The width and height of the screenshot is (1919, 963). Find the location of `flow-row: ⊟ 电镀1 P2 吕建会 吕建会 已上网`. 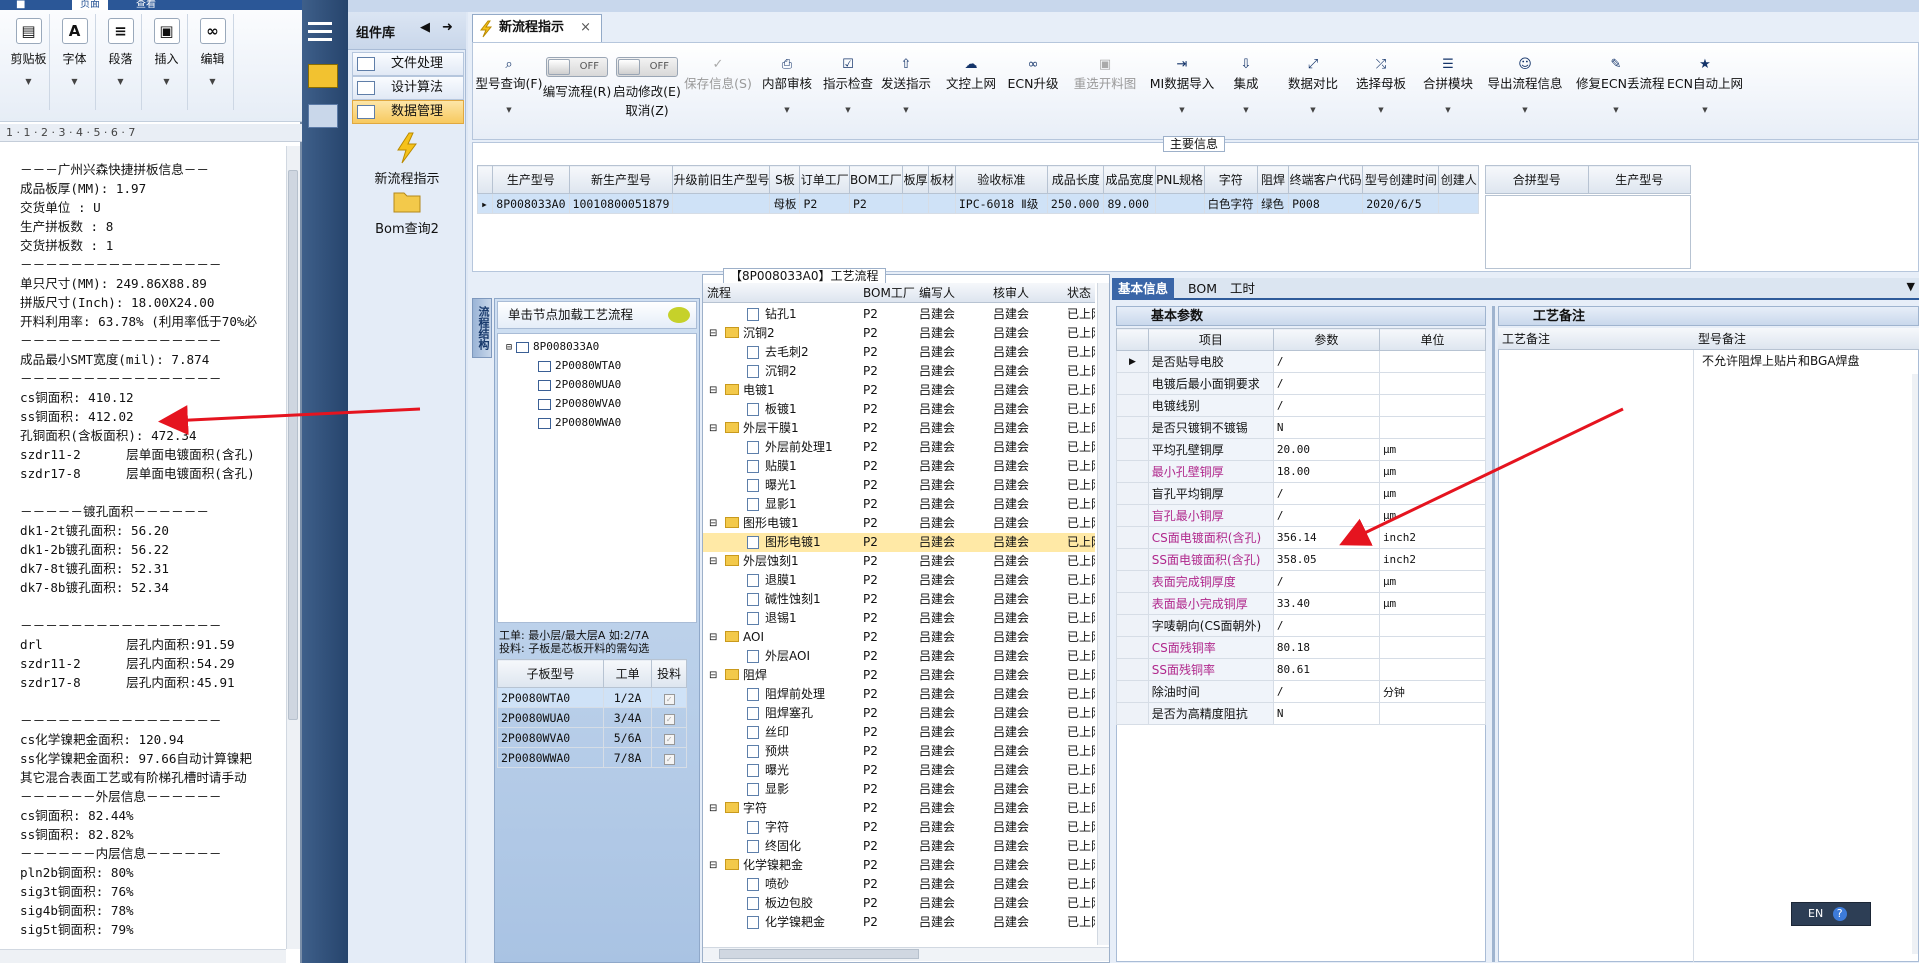

flow-row: ⊟ 电镀1 P2 吕建会 吕建会 已上网 is located at coordinates (899, 390).